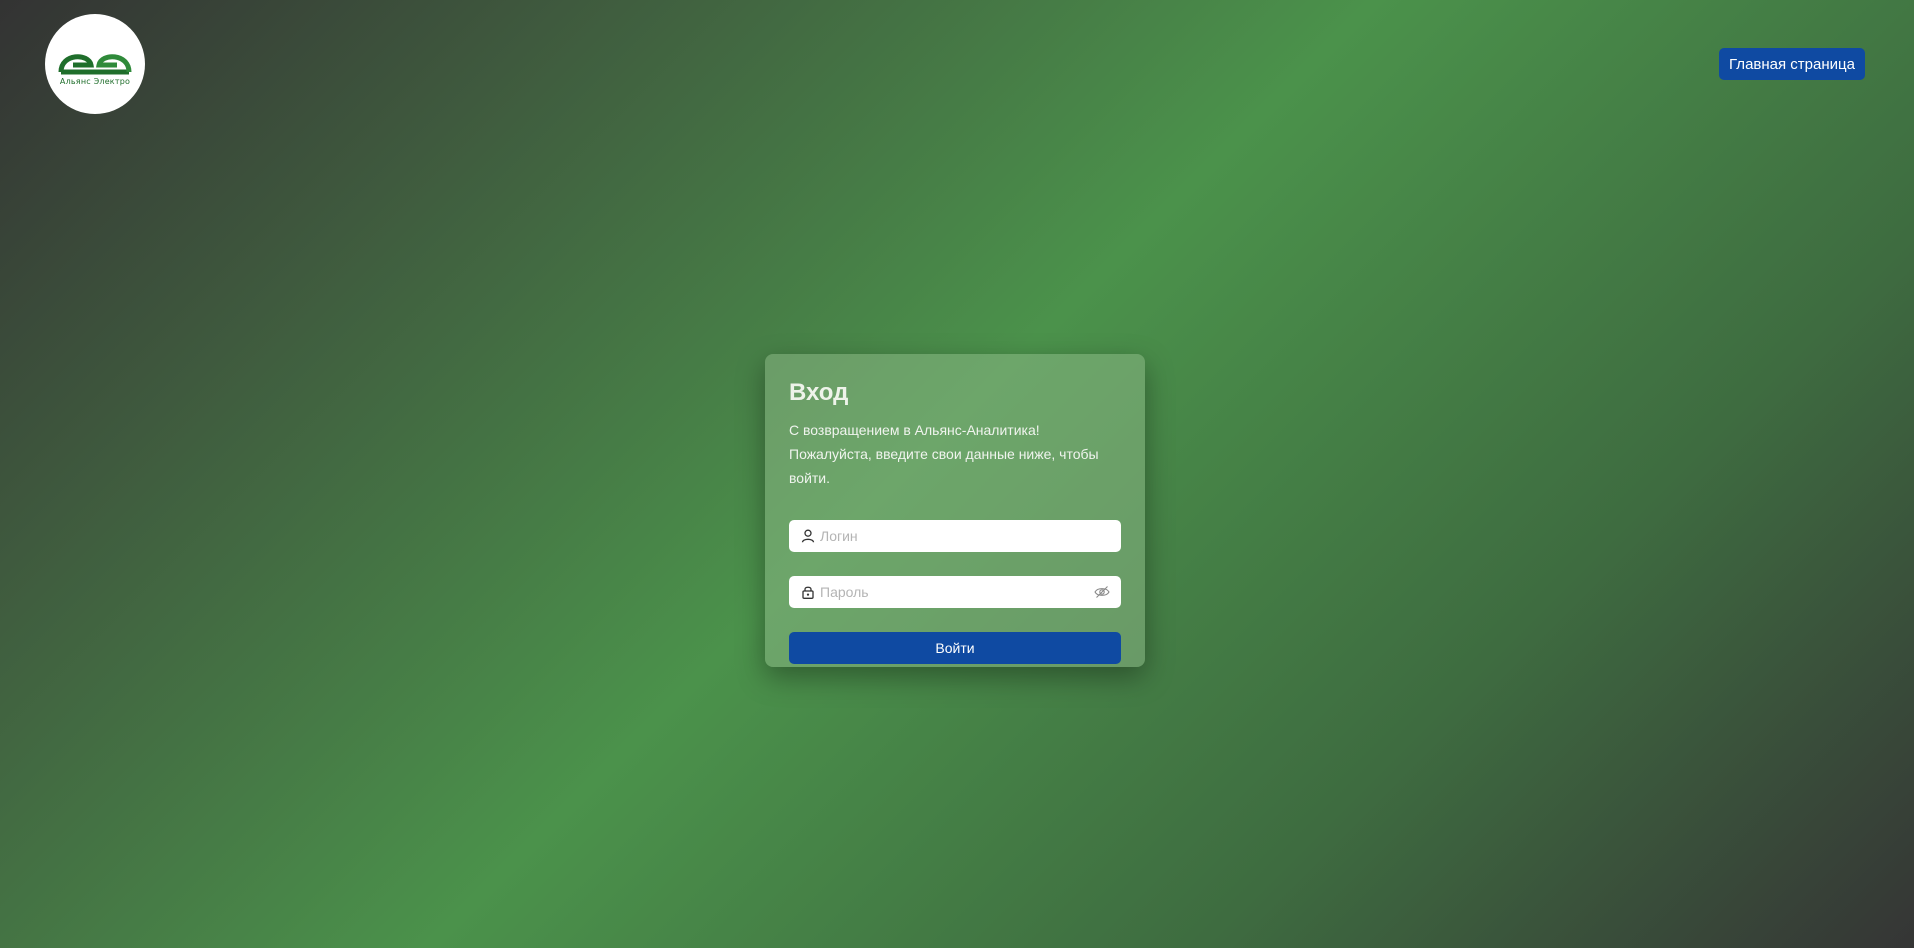  I want to click on password-input, so click(950, 592).